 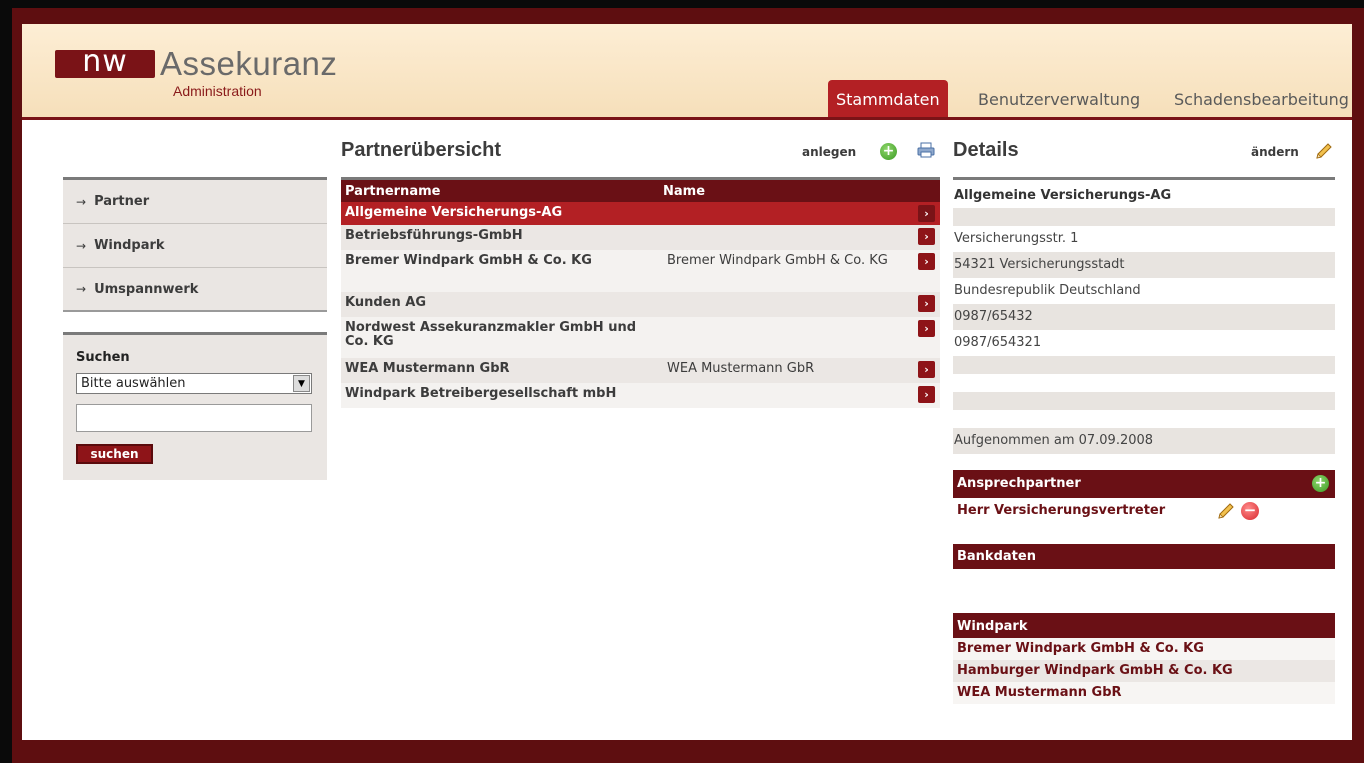 What do you see at coordinates (1144, 265) in the screenshot?
I see `detail-city: 54321 Versicherungsstadt` at bounding box center [1144, 265].